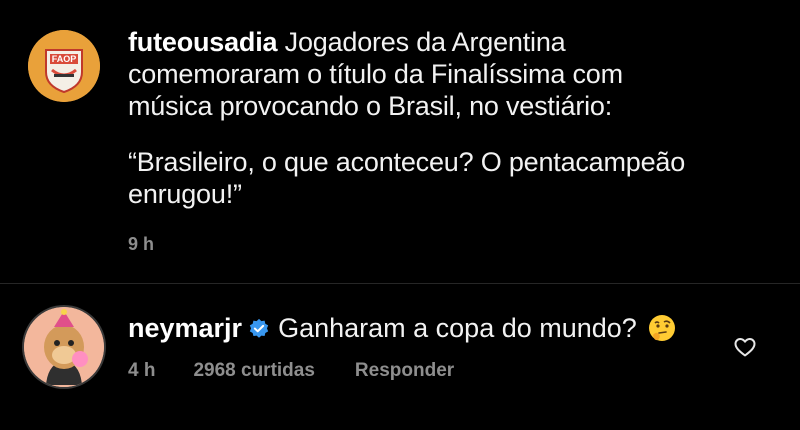 The height and width of the screenshot is (430, 800). I want to click on comment-likes-count: 2968 curtidas, so click(253, 371).